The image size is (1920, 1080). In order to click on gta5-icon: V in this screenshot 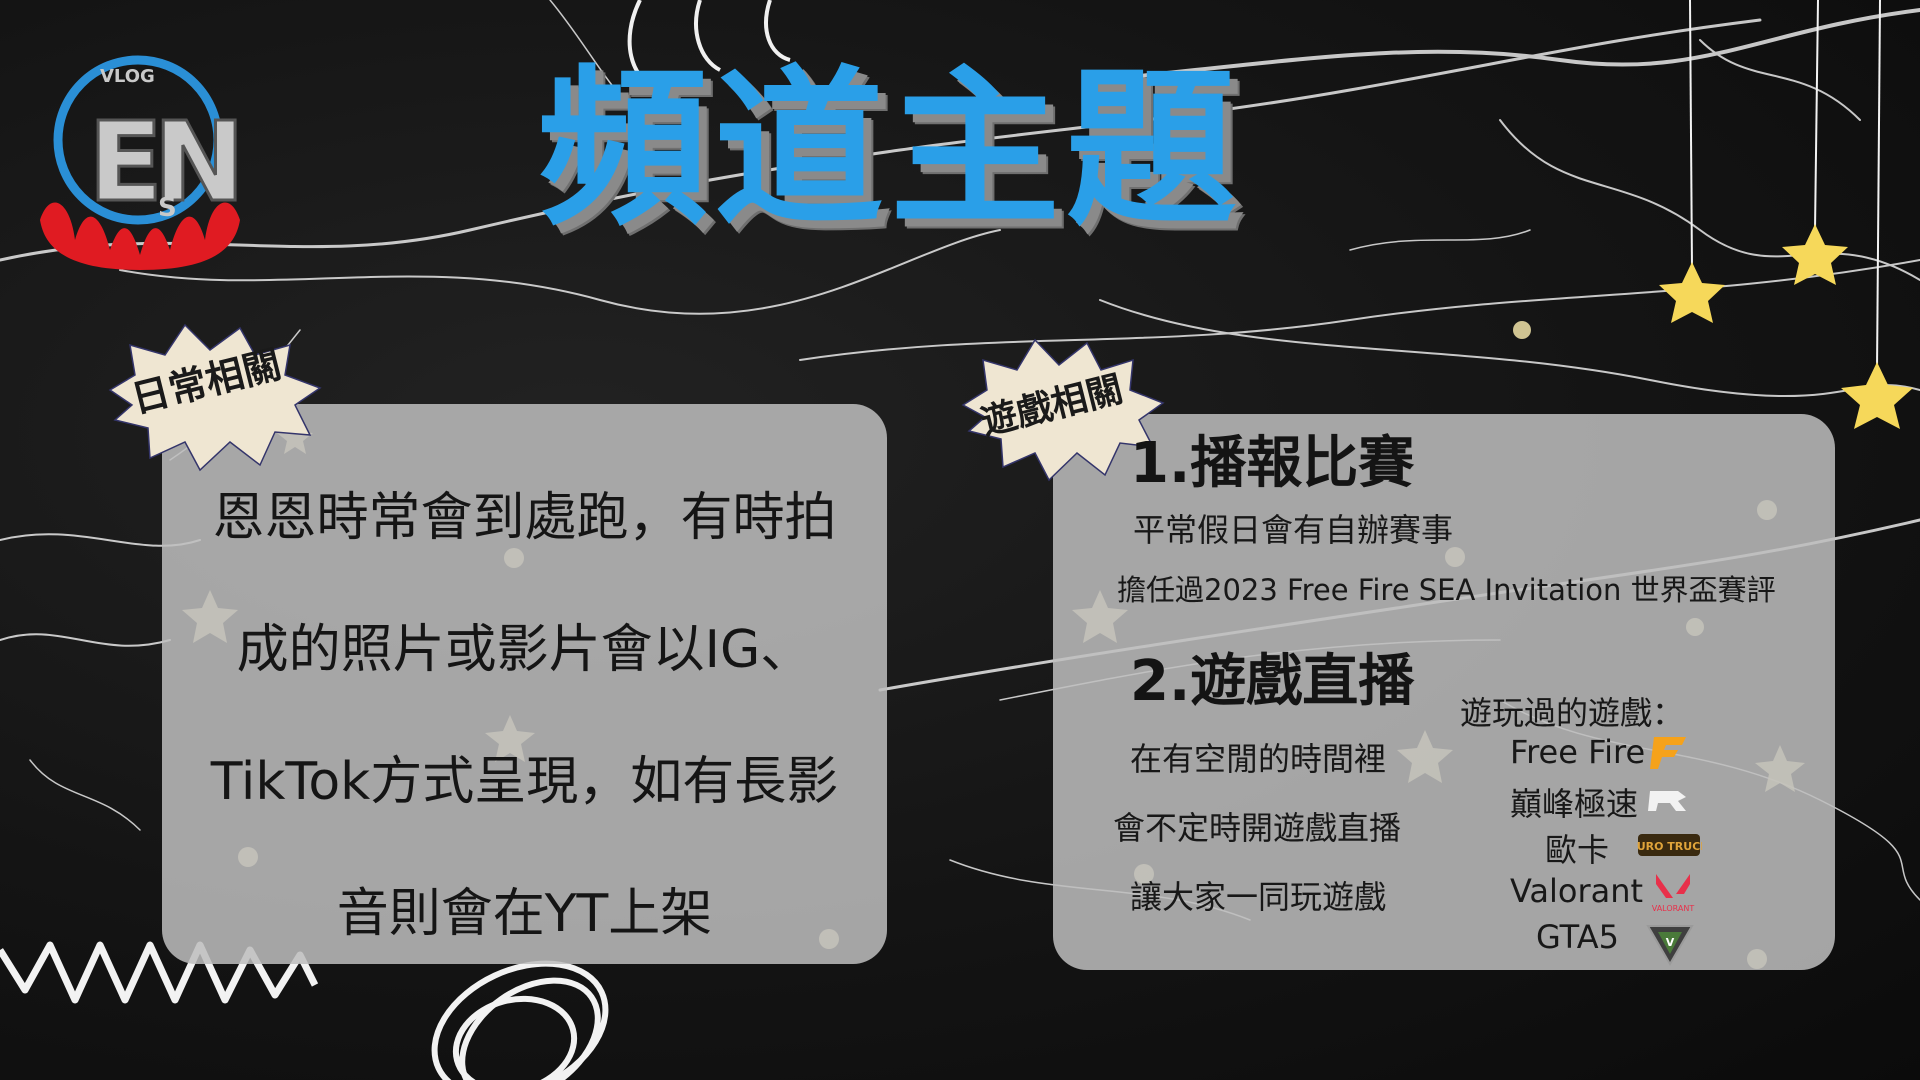, I will do `click(1670, 945)`.